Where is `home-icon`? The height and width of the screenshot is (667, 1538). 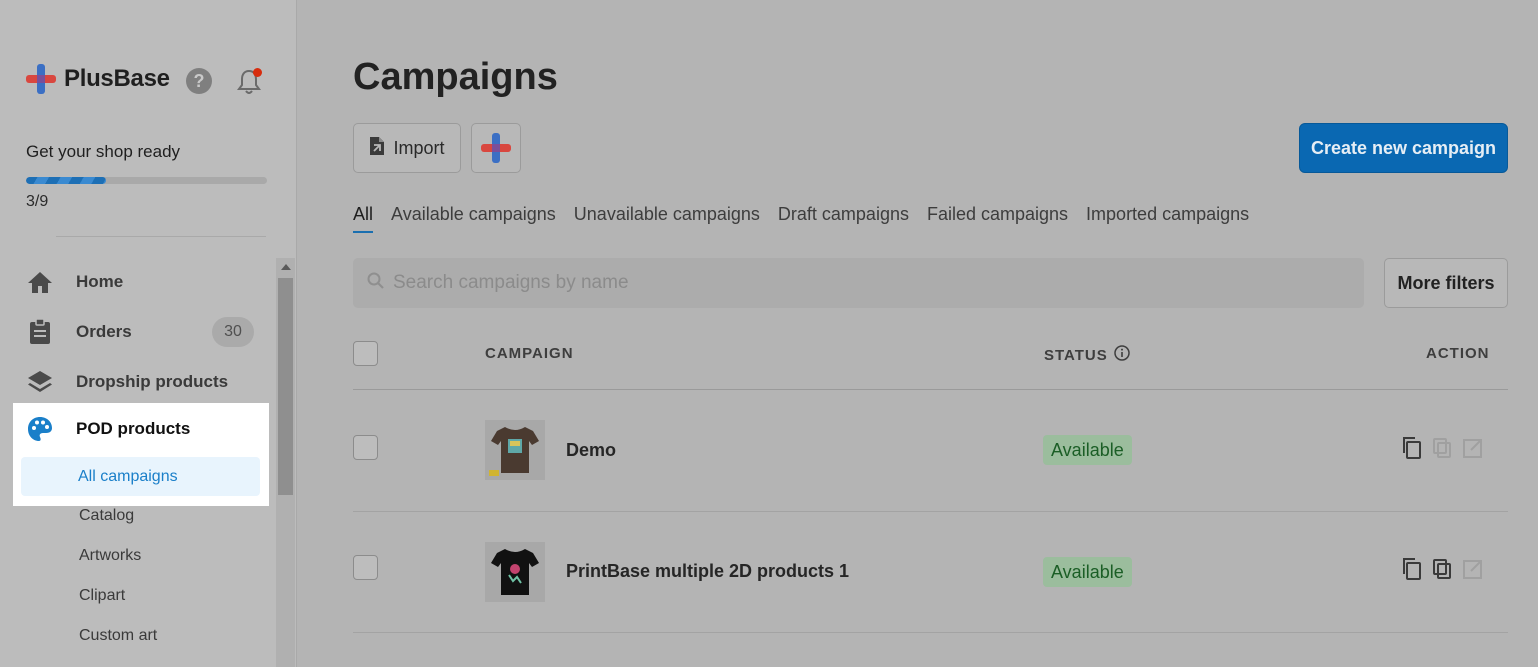 home-icon is located at coordinates (40, 282).